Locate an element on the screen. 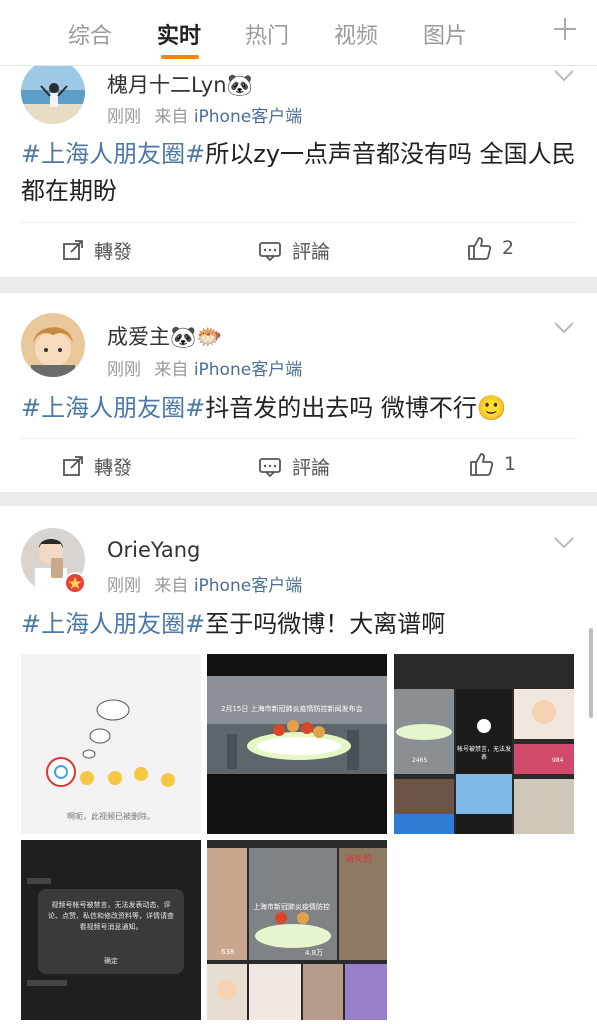 The image size is (597, 1024). verified-badge-icon is located at coordinates (75, 583).